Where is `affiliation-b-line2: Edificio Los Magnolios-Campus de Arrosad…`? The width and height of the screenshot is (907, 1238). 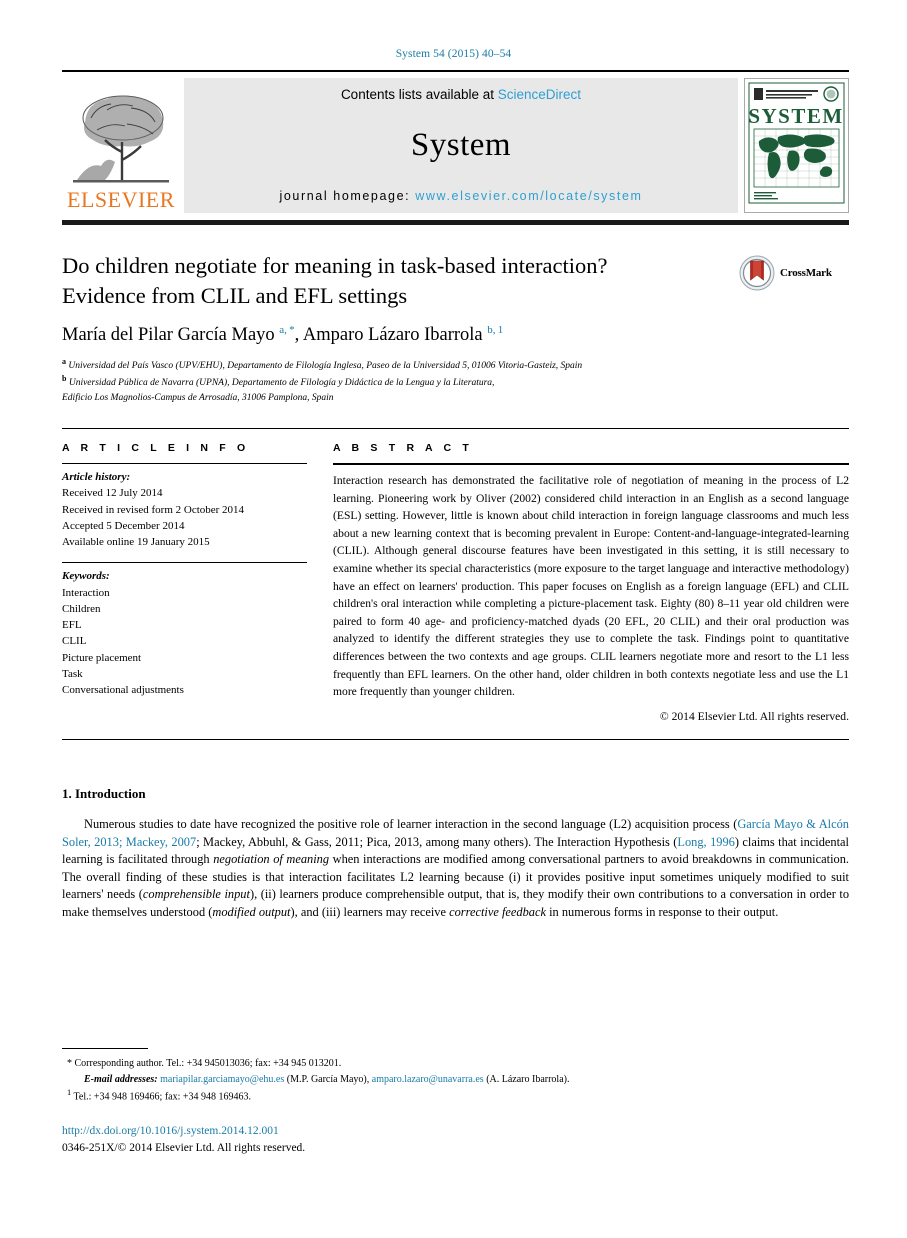
affiliation-b-line2: Edificio Los Magnolios-Campus de Arrosad… is located at coordinates (198, 398).